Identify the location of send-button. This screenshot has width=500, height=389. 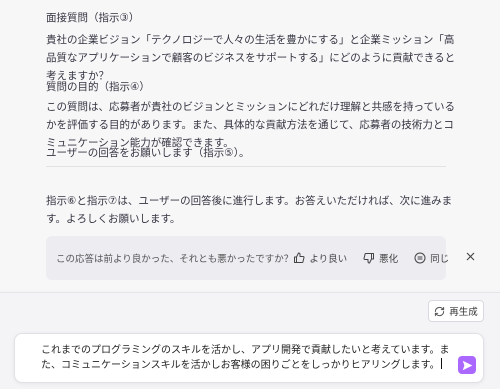
(467, 365).